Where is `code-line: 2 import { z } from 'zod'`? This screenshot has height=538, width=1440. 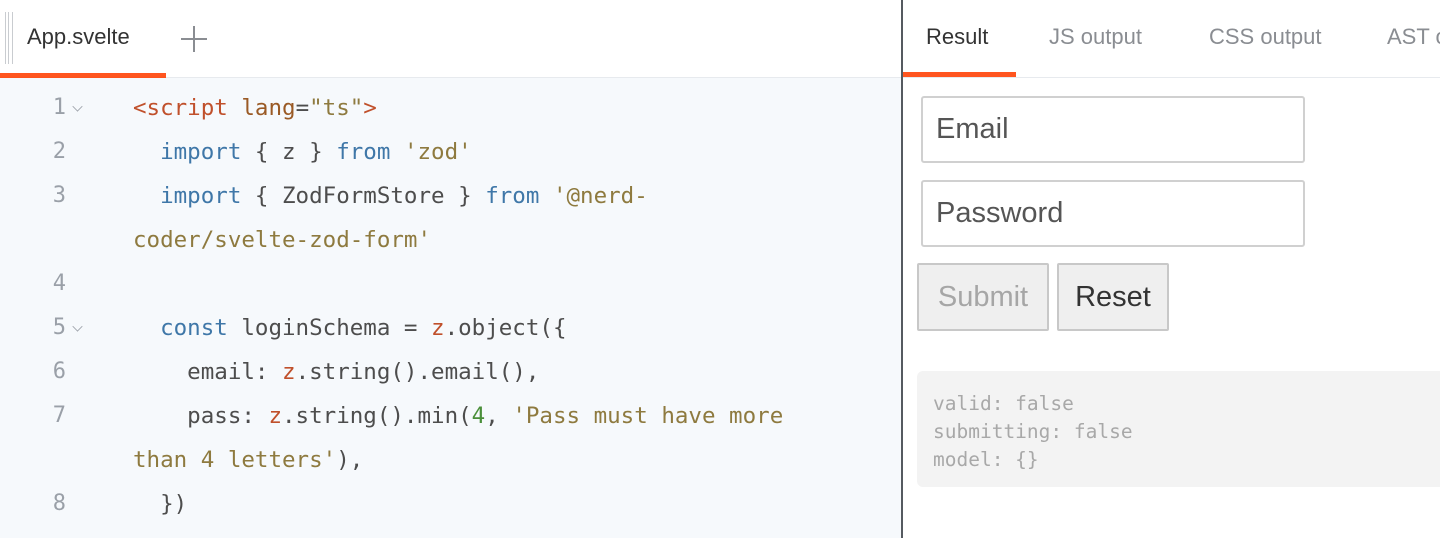 code-line: 2 import { z } from 'zod' is located at coordinates (450, 152).